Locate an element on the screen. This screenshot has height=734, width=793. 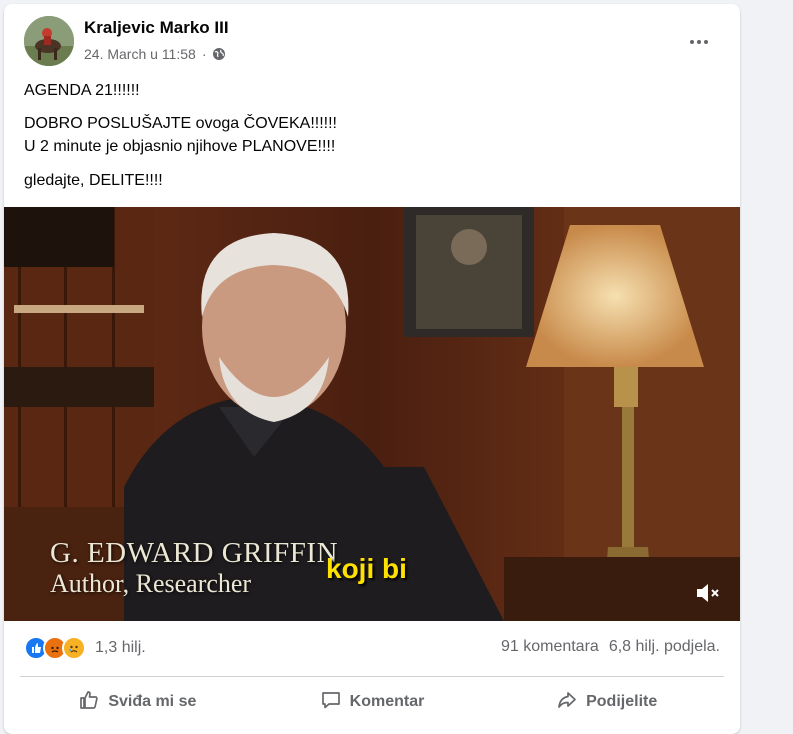
more-options-button is located at coordinates (699, 42).